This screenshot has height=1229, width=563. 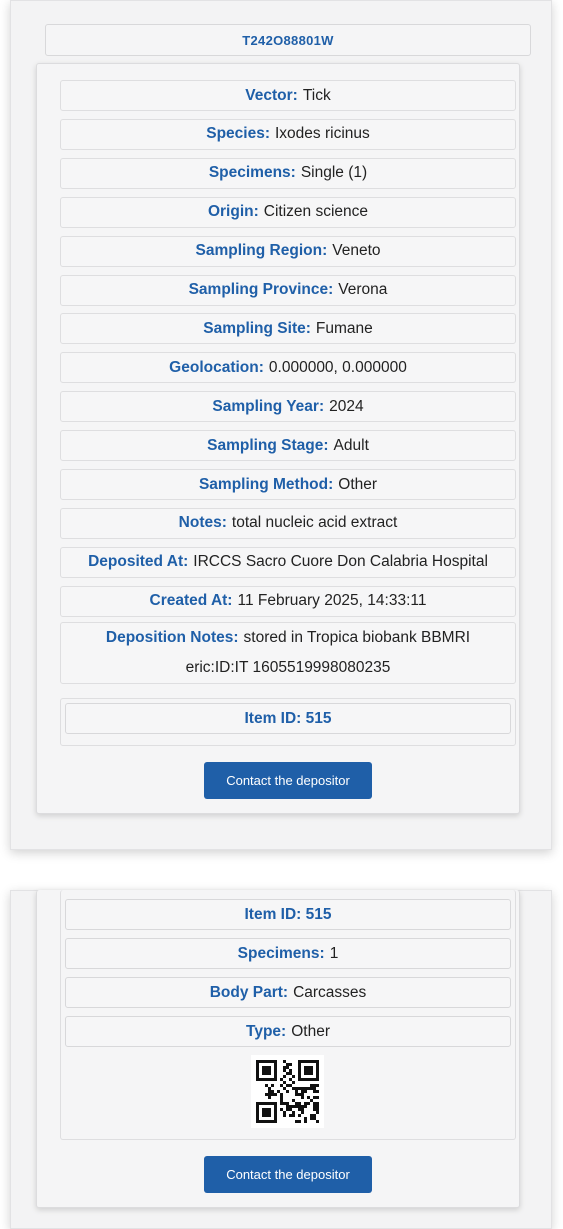 I want to click on detail-row: Notes: total nucleic acid extract, so click(x=288, y=523).